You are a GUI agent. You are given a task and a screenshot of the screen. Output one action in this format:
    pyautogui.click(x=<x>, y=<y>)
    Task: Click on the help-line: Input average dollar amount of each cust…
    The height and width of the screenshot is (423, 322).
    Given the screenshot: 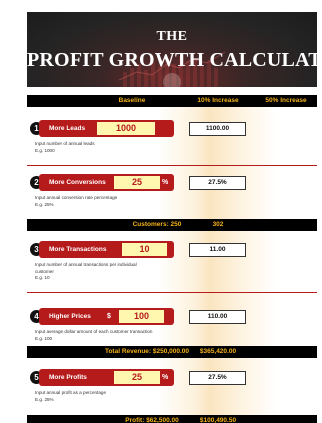 What is the action you would take?
    pyautogui.click(x=94, y=331)
    